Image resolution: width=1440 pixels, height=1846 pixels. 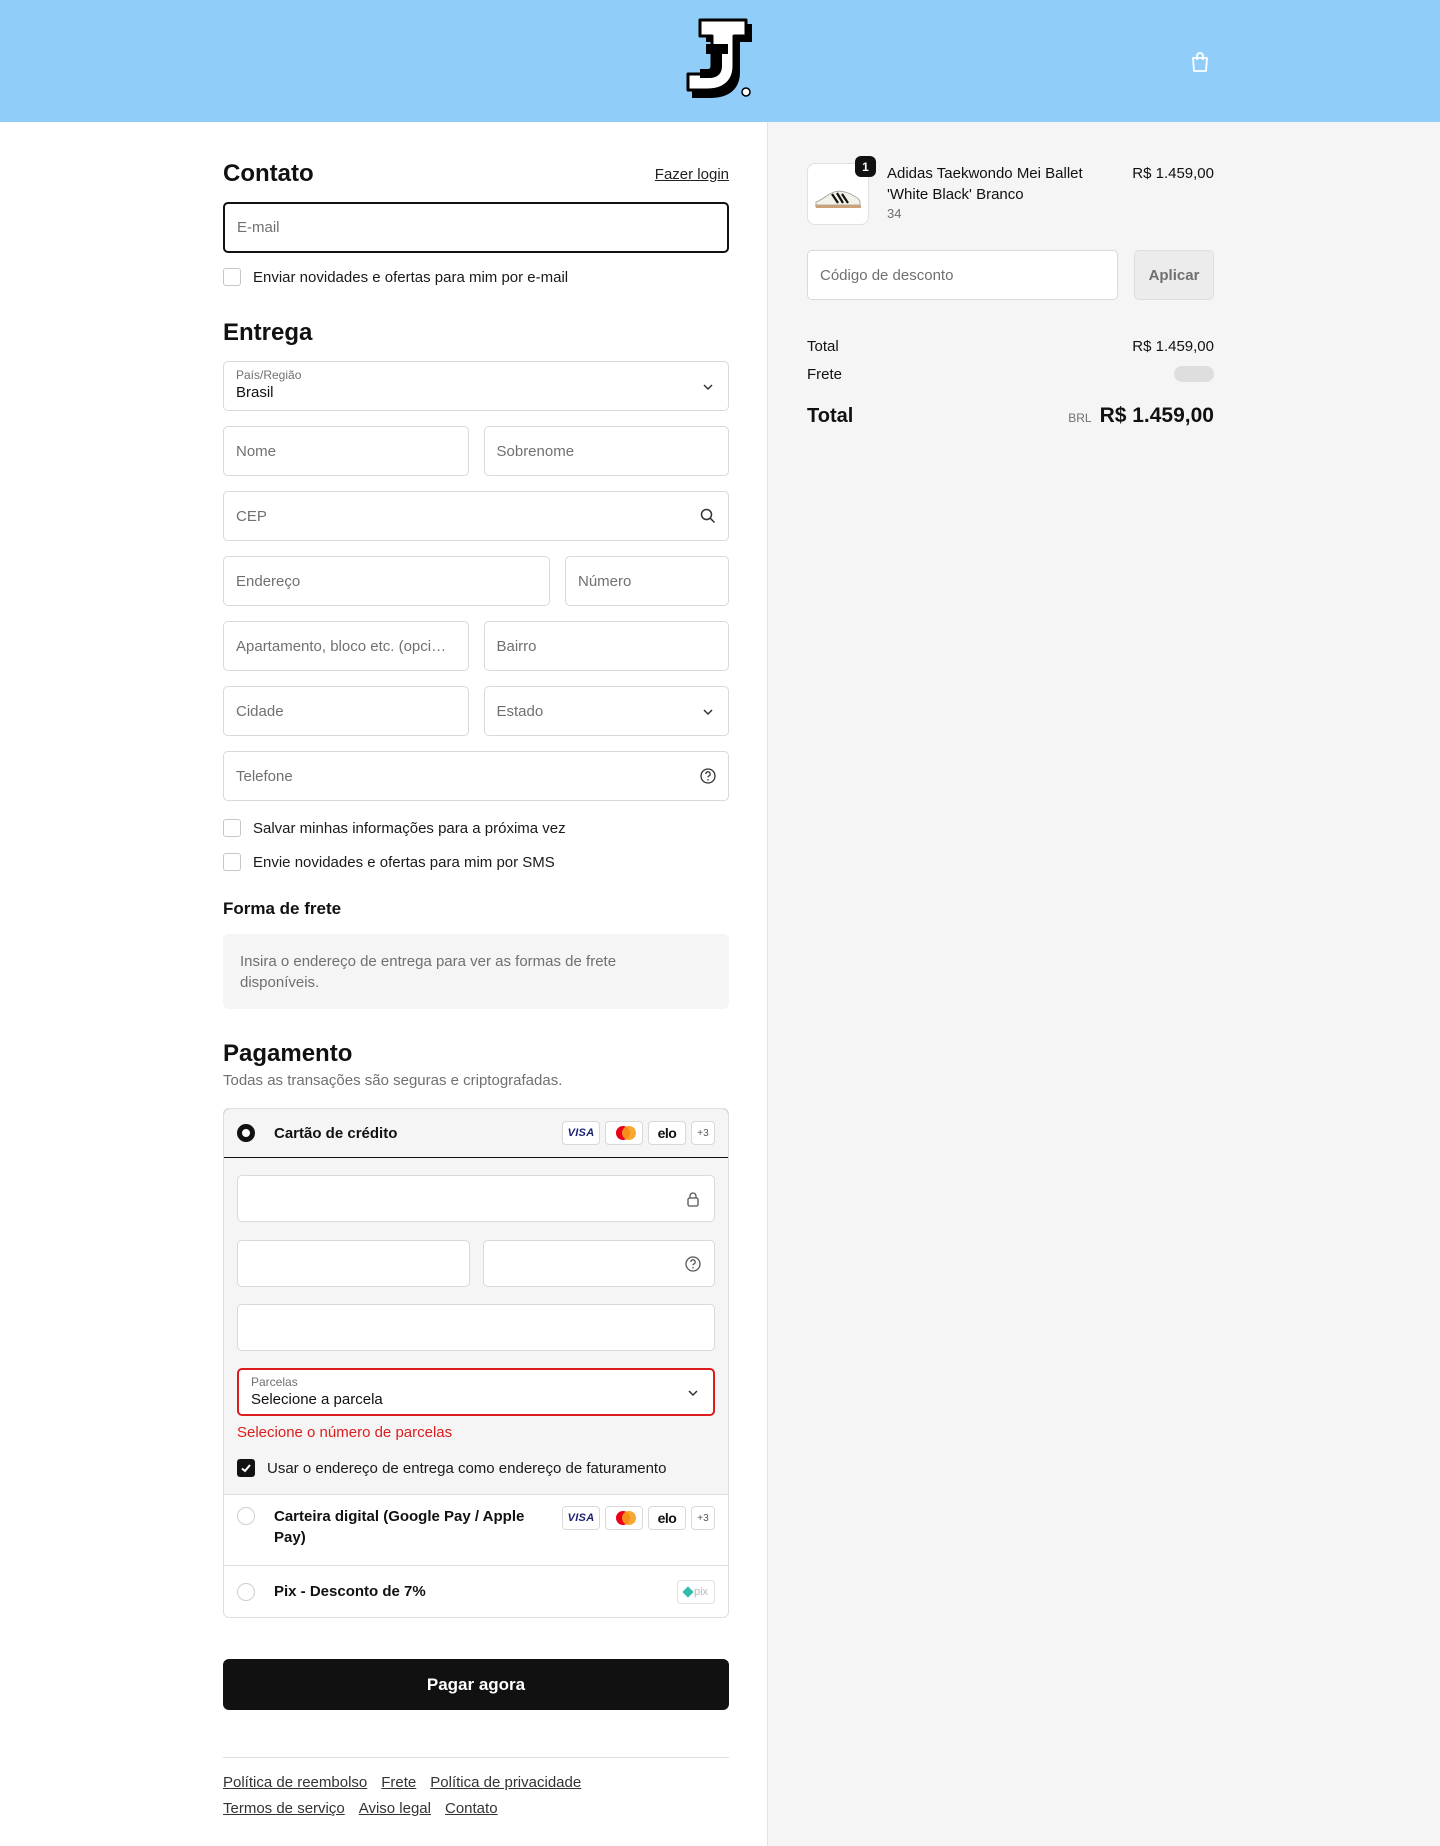 I want to click on refund-policy-link: Política de reembolso, so click(x=295, y=1783).